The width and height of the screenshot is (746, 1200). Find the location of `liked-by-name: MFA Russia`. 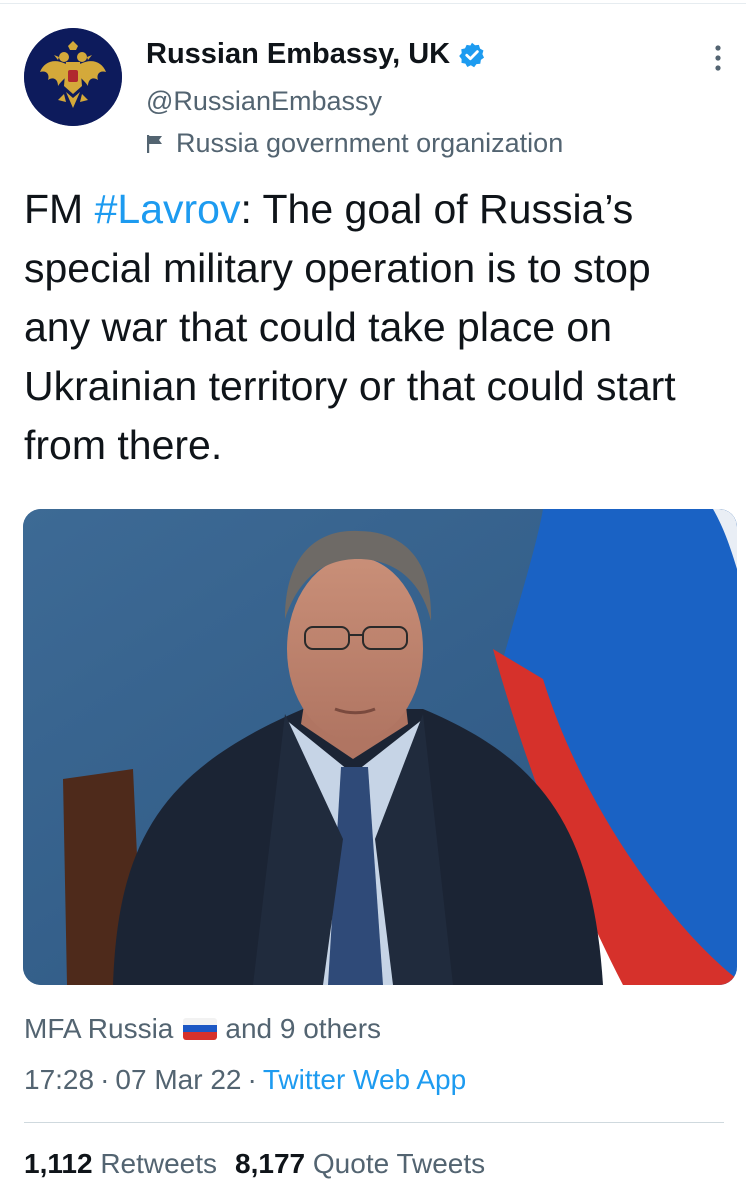

liked-by-name: MFA Russia is located at coordinates (99, 1028).